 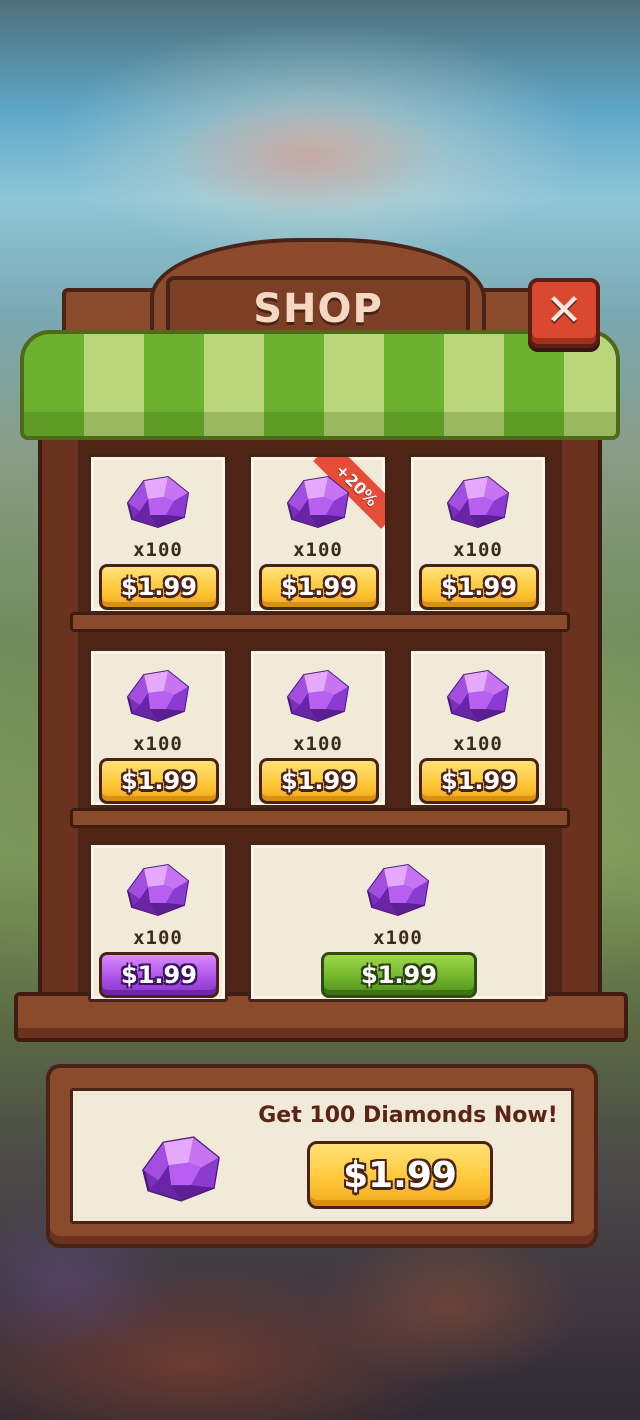 What do you see at coordinates (318, 534) in the screenshot?
I see `shop-item-card: +20% x100 $1.99` at bounding box center [318, 534].